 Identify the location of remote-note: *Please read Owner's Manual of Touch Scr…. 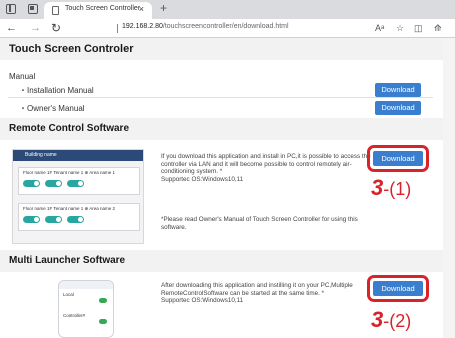
(259, 223).